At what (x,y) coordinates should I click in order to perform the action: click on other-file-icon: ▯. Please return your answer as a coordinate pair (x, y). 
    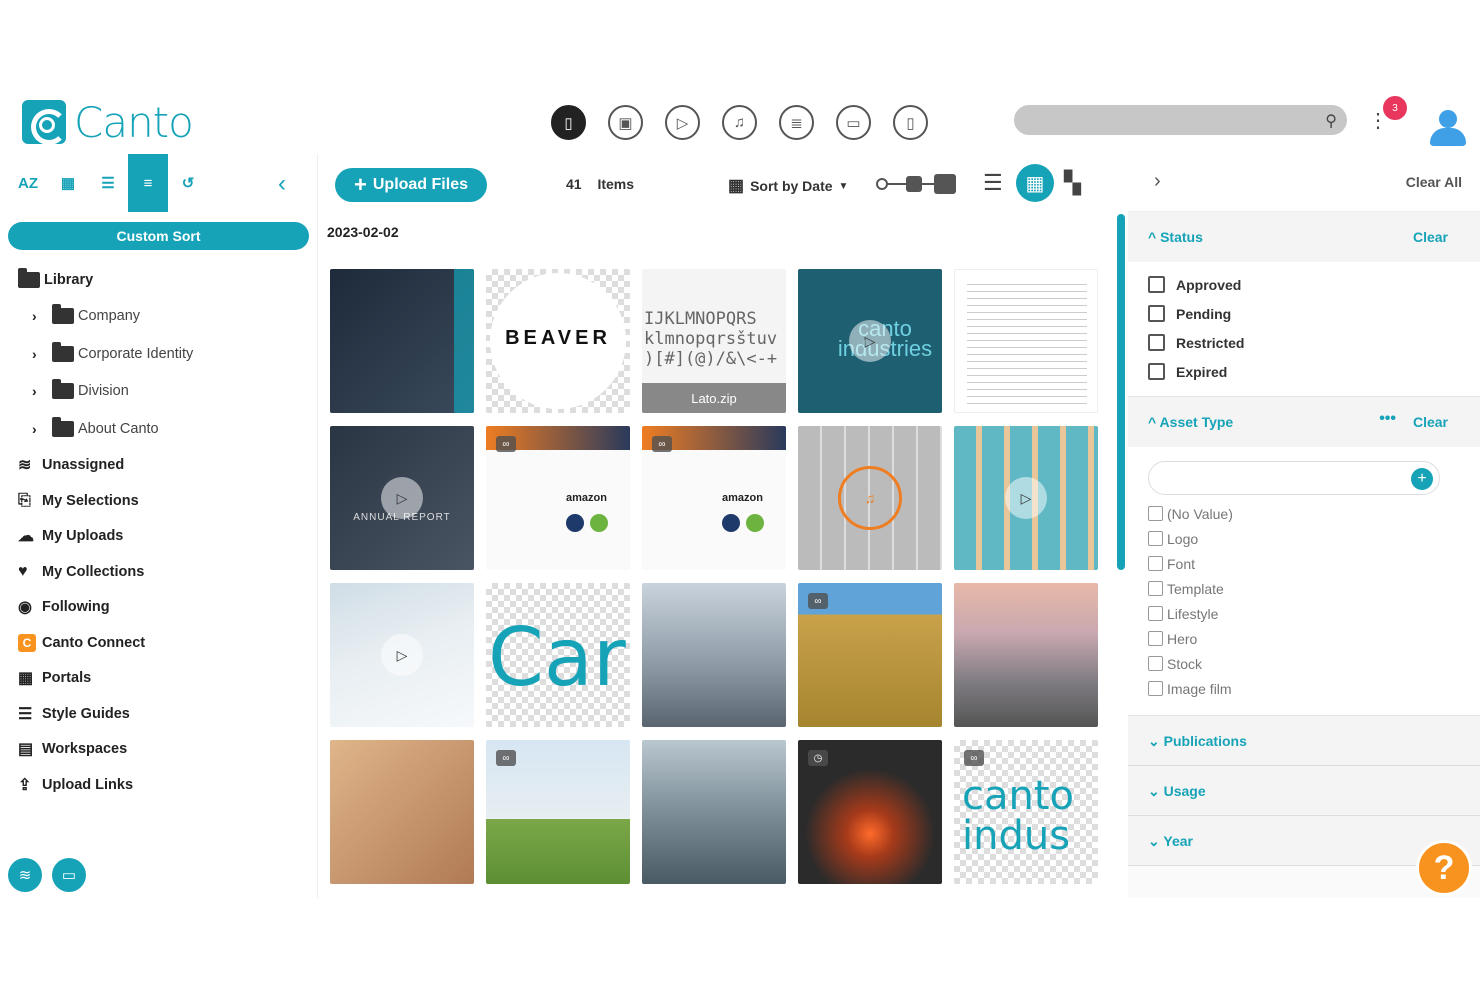
    Looking at the image, I should click on (910, 122).